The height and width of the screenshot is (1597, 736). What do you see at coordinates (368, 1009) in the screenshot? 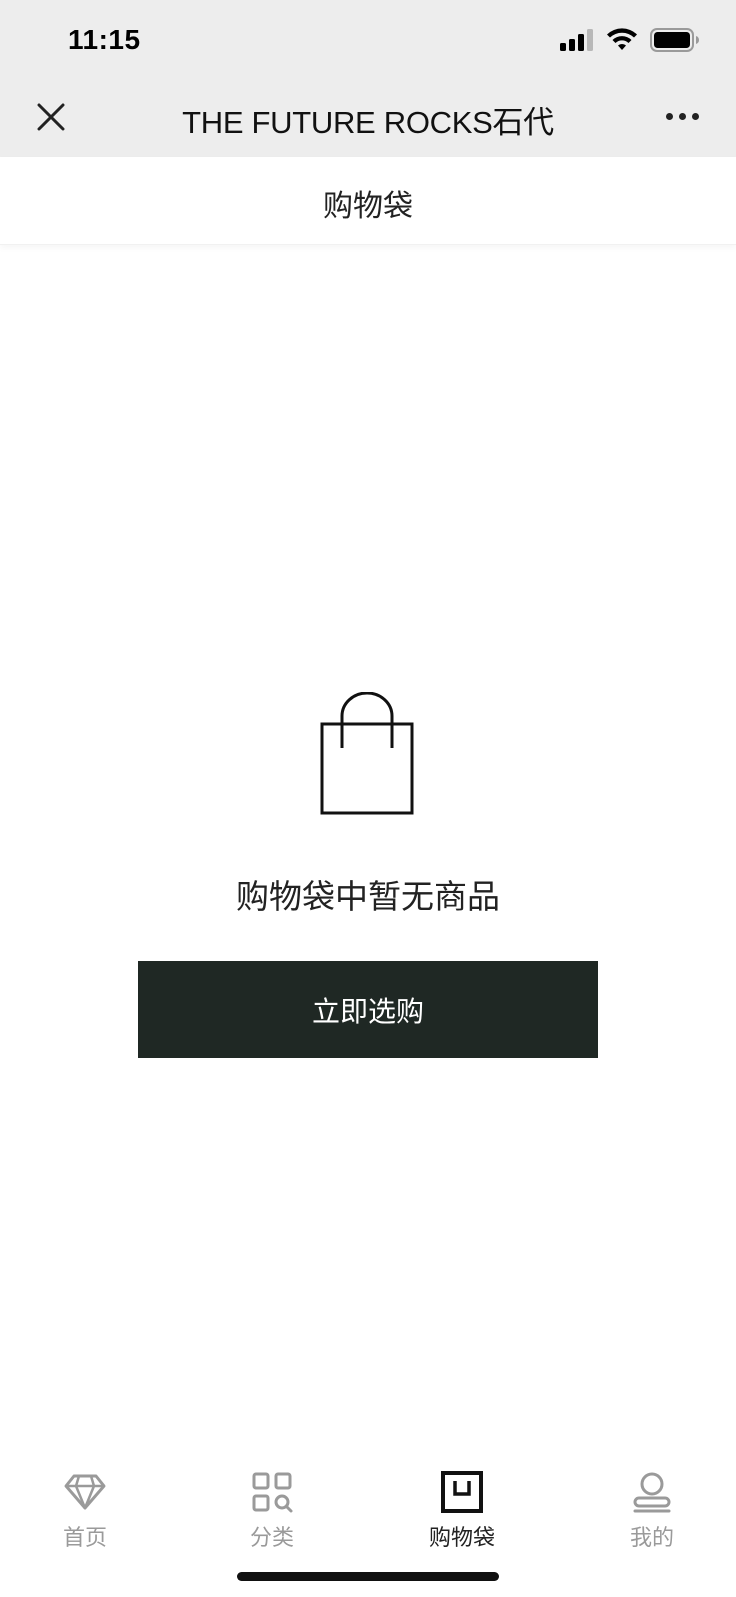
I see `shop-now-button: 立即选购` at bounding box center [368, 1009].